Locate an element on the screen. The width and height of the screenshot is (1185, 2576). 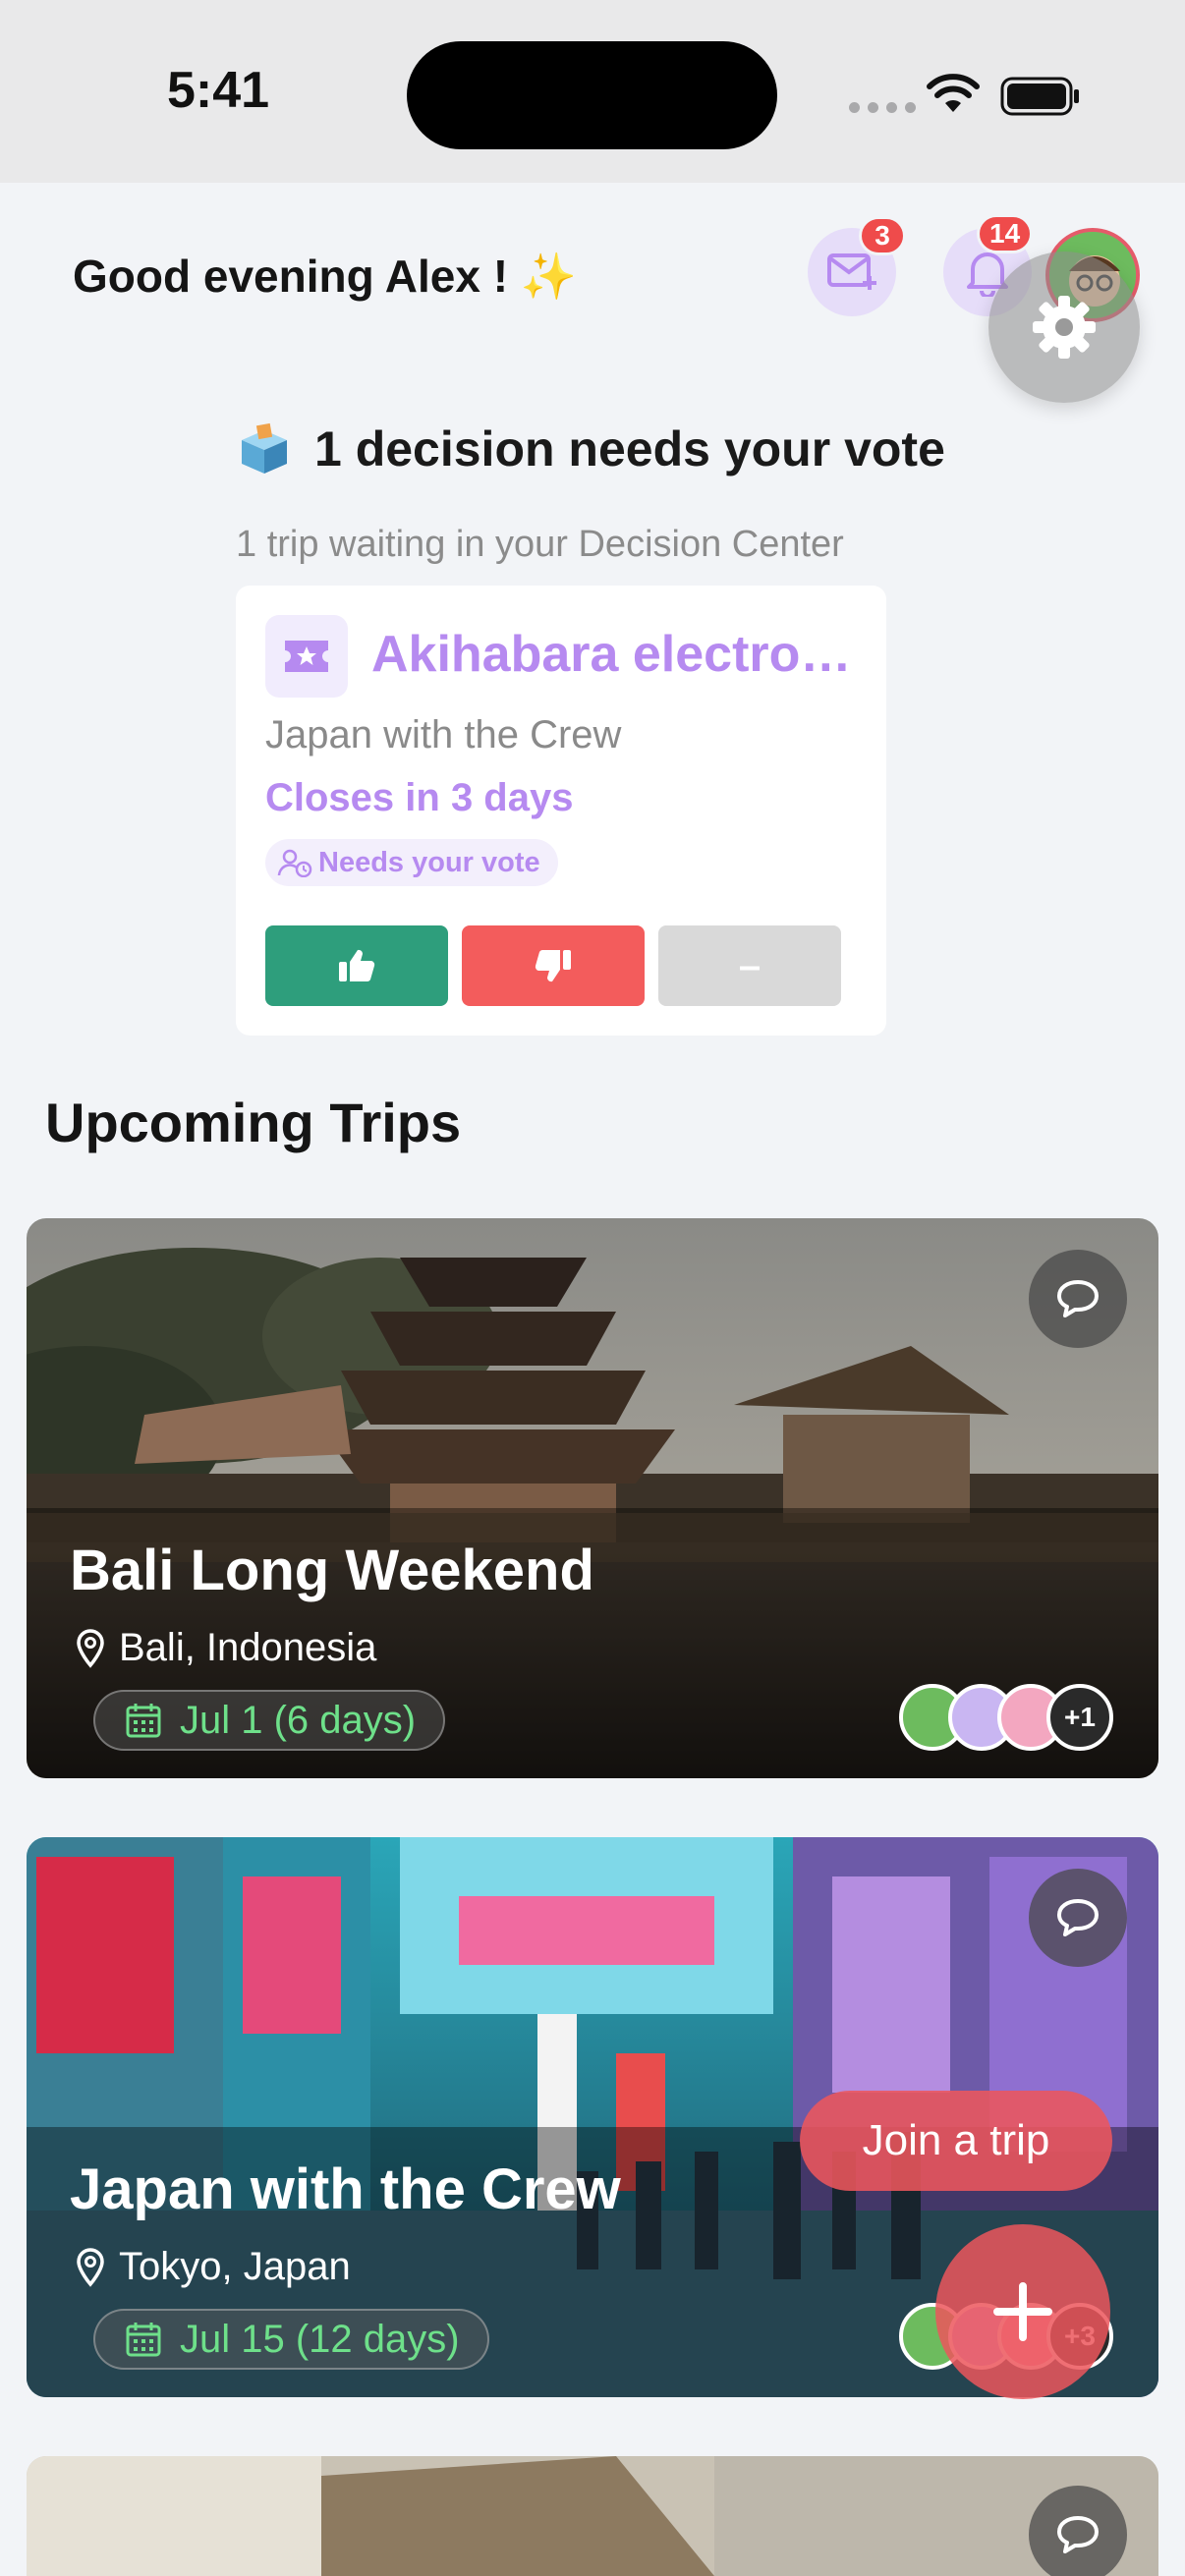
trip-photo-partial is located at coordinates (592, 2516).